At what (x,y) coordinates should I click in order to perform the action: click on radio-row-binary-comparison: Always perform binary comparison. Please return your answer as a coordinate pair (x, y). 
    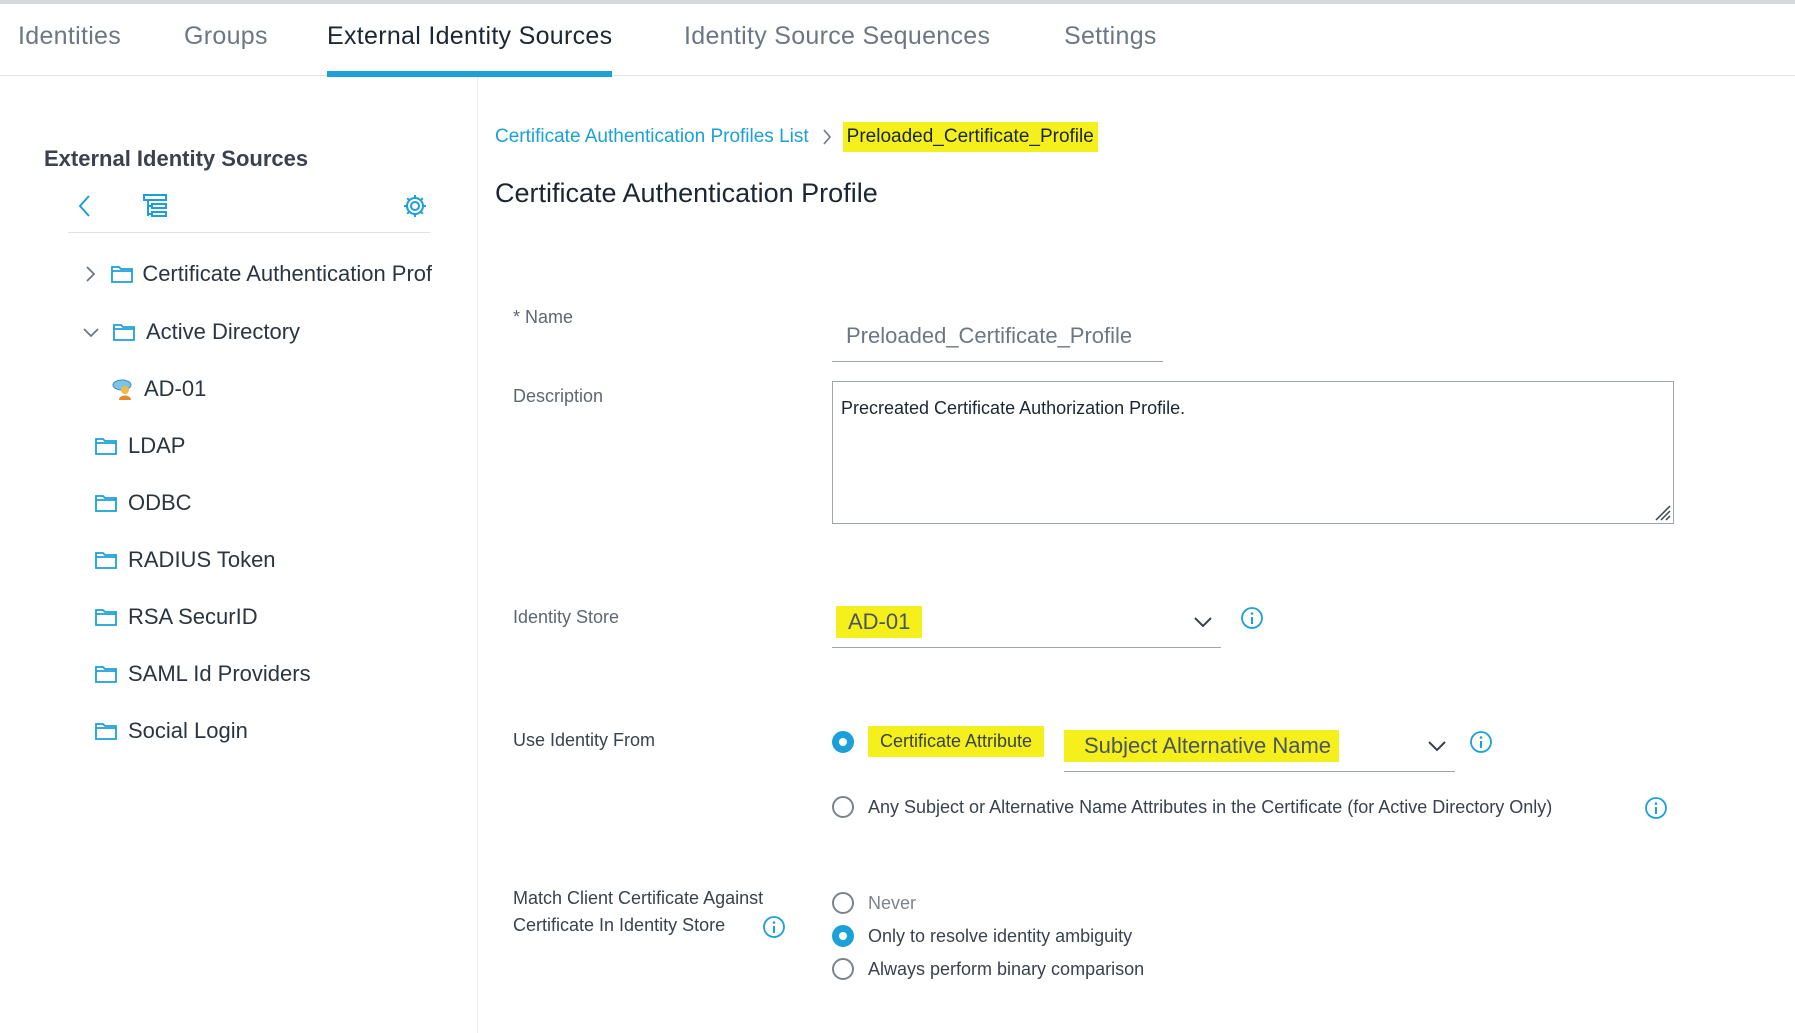
    Looking at the image, I should click on (988, 969).